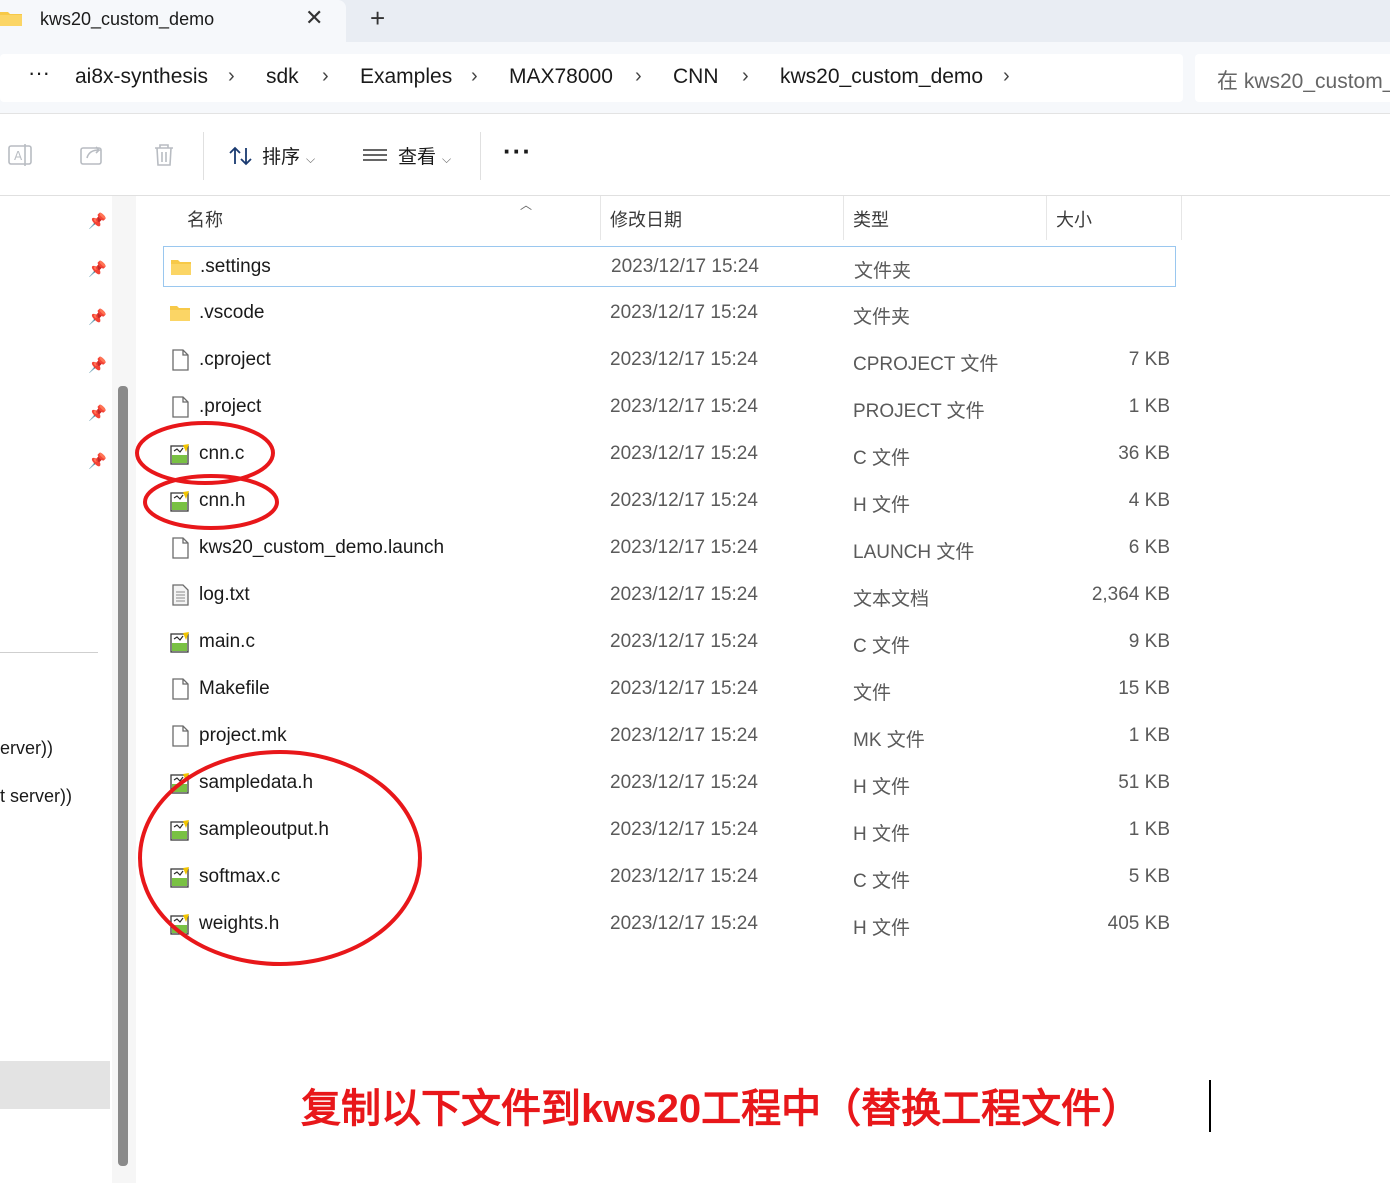 The image size is (1390, 1183). I want to click on file-name: main.c, so click(227, 642).